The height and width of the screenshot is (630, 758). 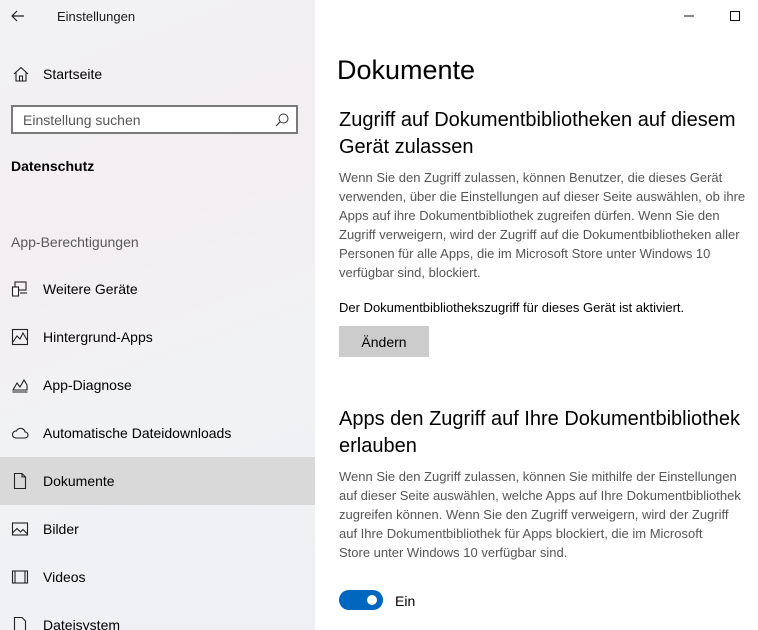 What do you see at coordinates (406, 70) in the screenshot?
I see `page-title: Dokumente` at bounding box center [406, 70].